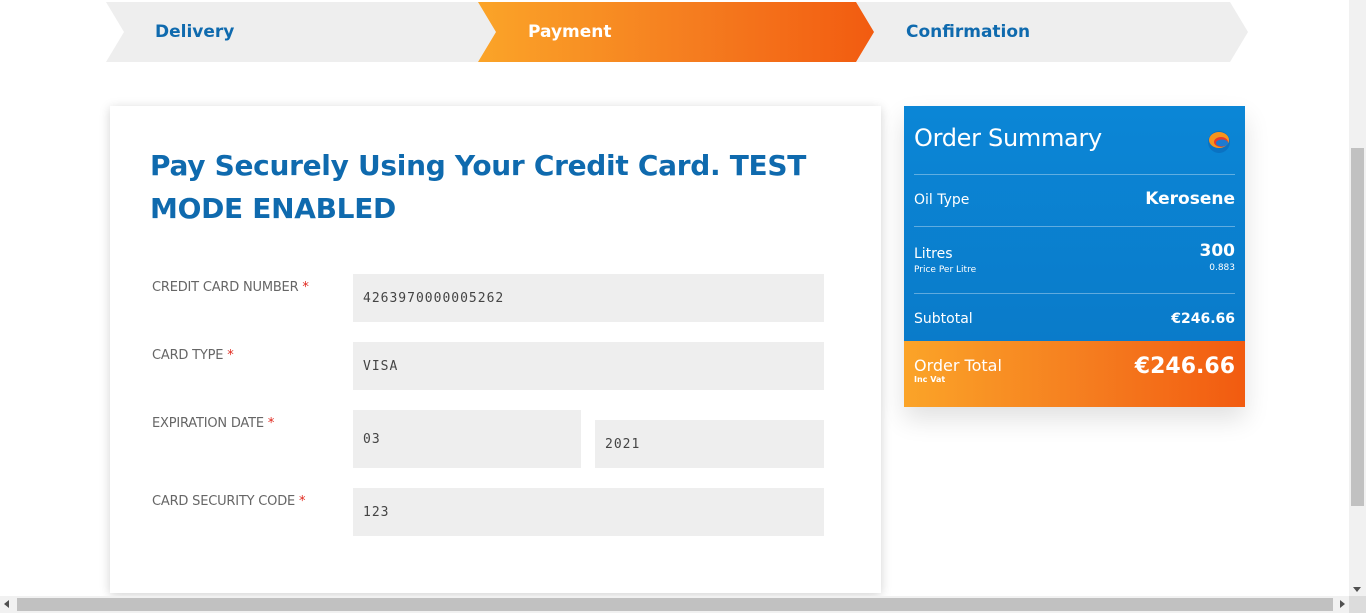 The image size is (1366, 613). I want to click on card-type-label: CARD TYPE *, so click(193, 355).